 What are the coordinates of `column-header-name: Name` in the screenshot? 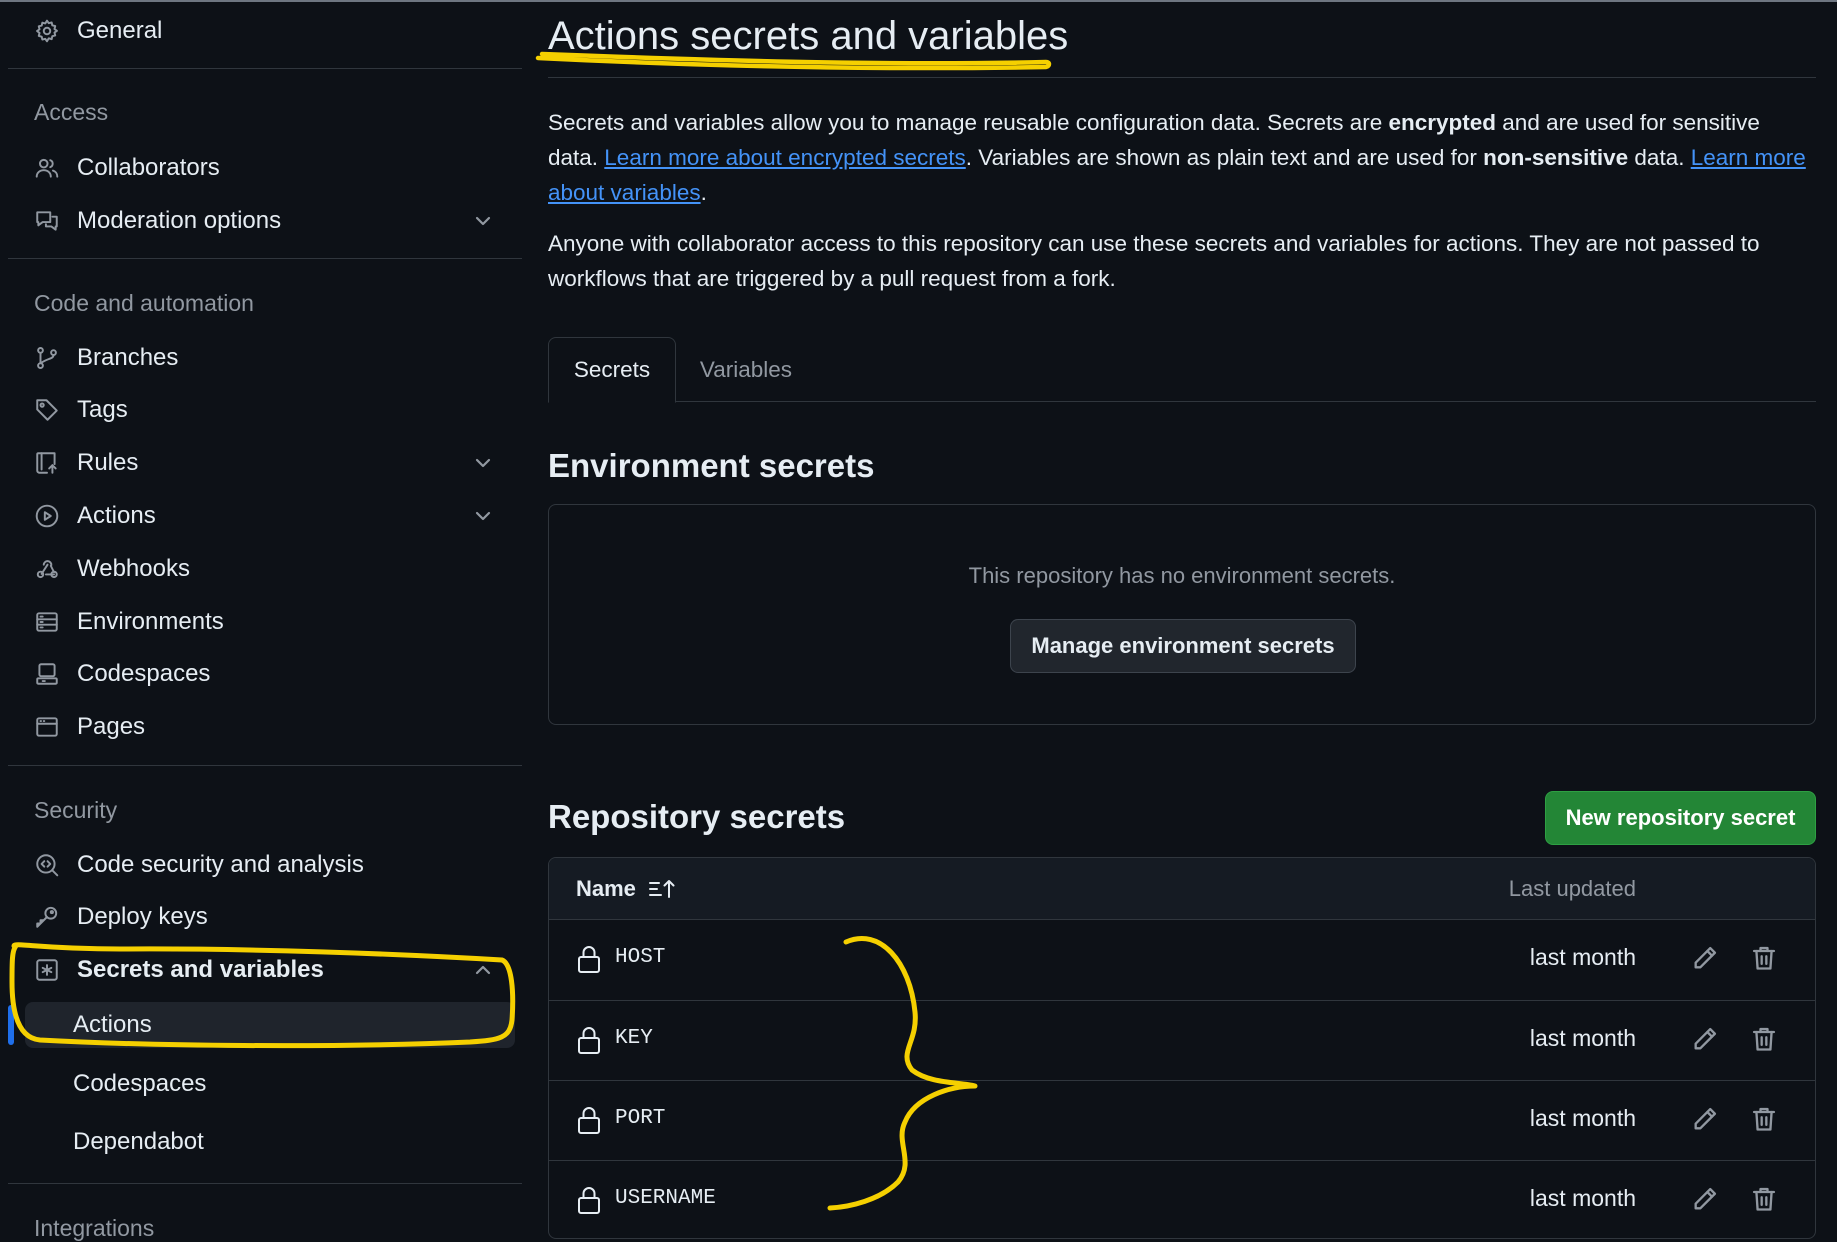 It's located at (626, 889).